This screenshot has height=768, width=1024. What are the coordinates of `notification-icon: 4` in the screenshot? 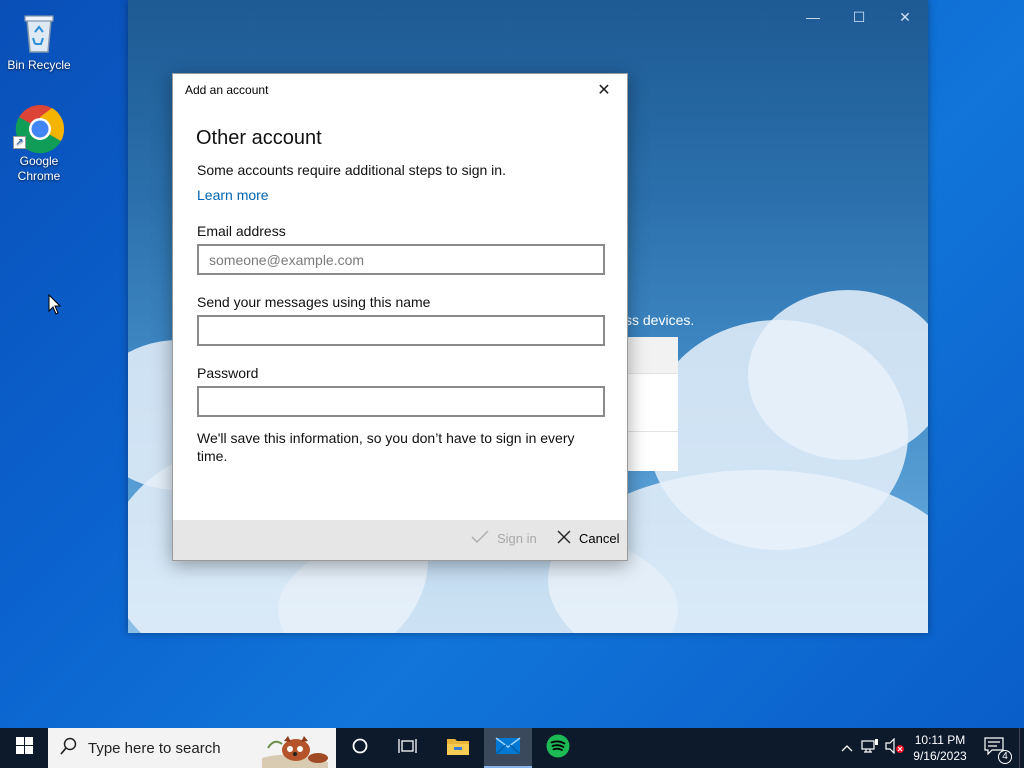 It's located at (998, 750).